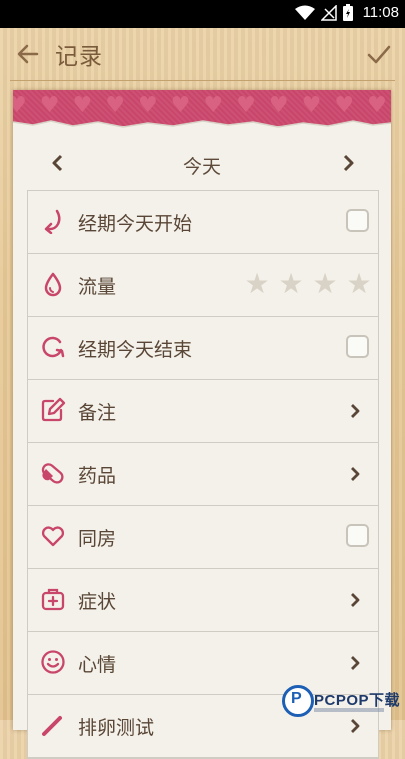 The width and height of the screenshot is (405, 759). What do you see at coordinates (97, 287) in the screenshot?
I see `row-label: 流量` at bounding box center [97, 287].